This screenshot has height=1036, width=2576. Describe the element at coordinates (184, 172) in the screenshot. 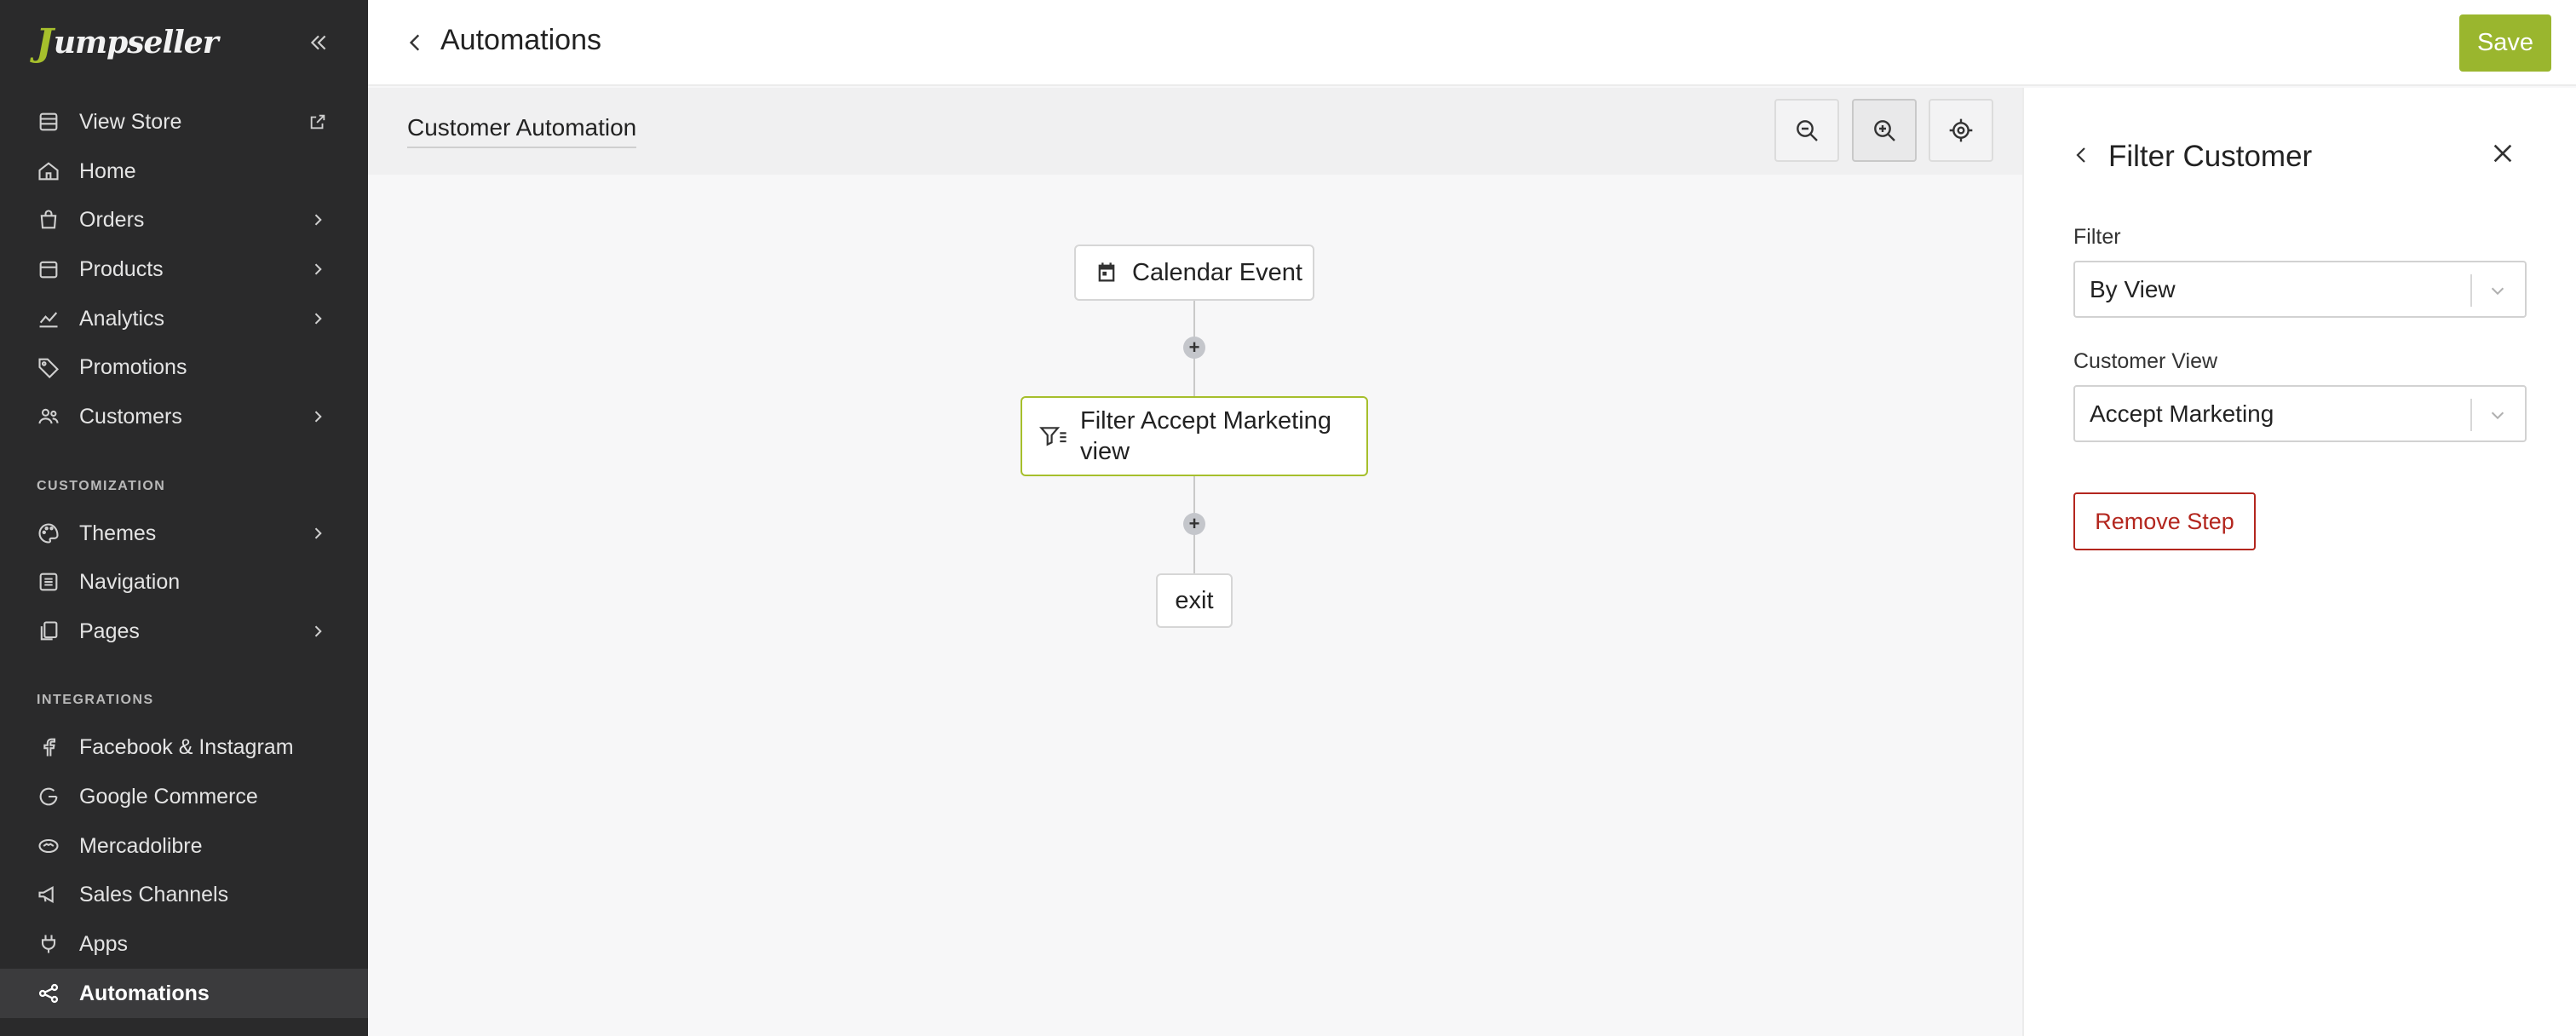

I see `sidebar-item-home: Home` at that location.